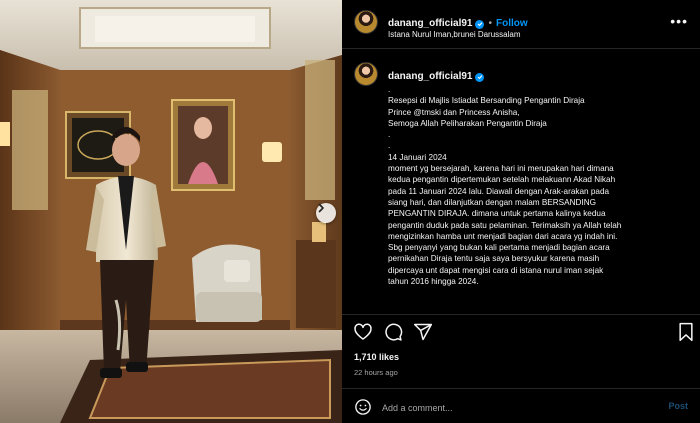 The width and height of the screenshot is (700, 423). Describe the element at coordinates (366, 74) in the screenshot. I see `caption-avatar` at that location.